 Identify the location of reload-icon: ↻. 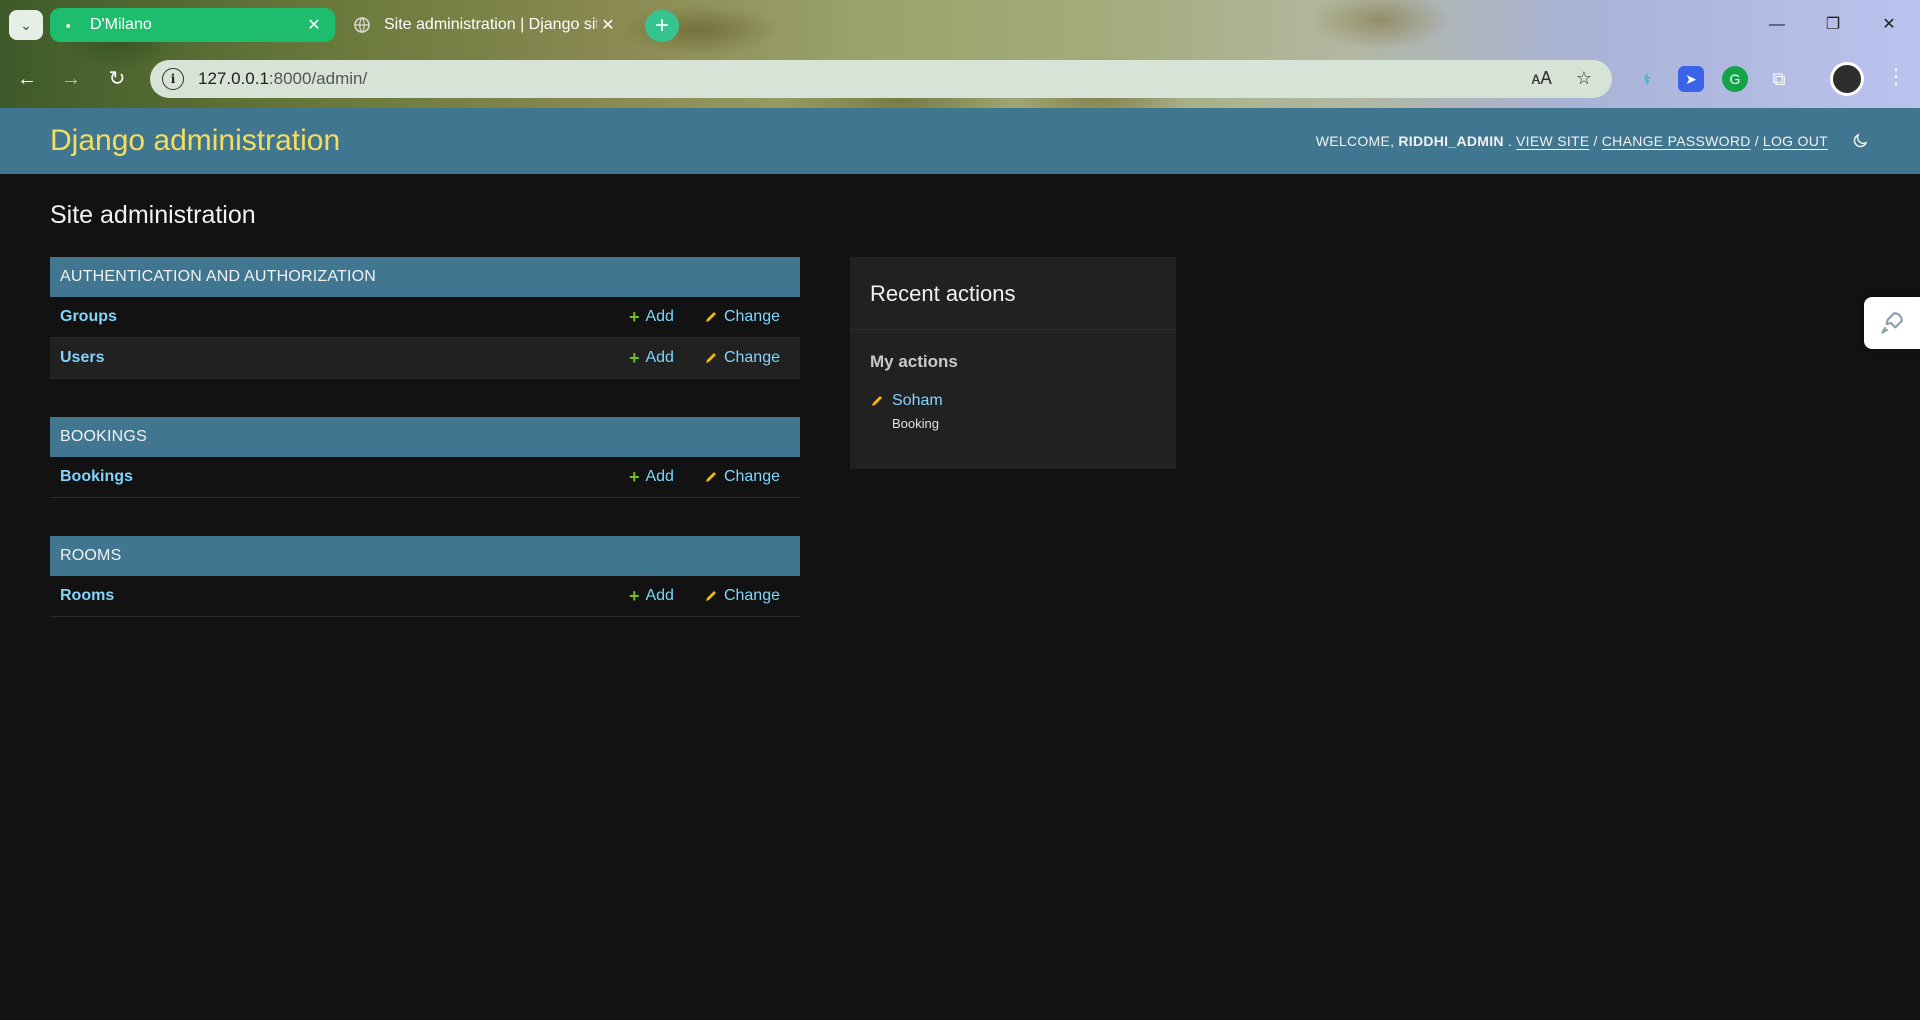
(117, 79).